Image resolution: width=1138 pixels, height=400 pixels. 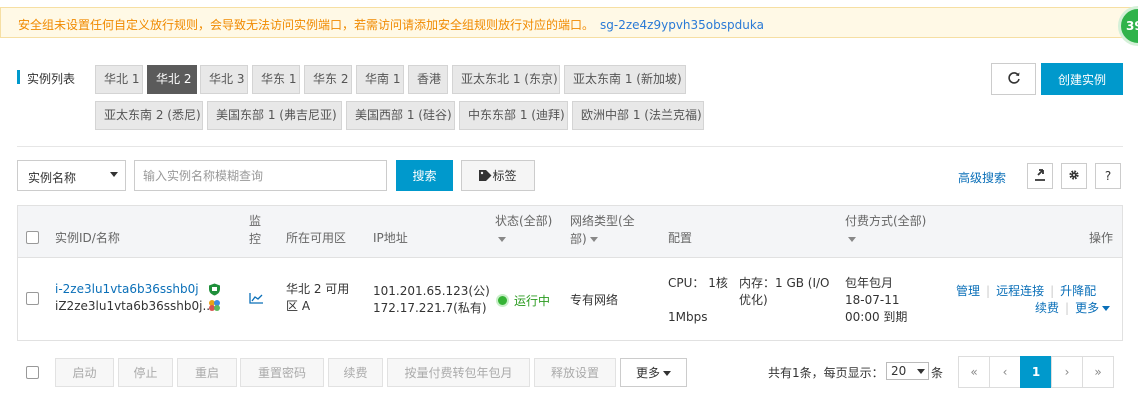 I want to click on region-tab-cn-east-2: 华东 2, so click(x=328, y=79).